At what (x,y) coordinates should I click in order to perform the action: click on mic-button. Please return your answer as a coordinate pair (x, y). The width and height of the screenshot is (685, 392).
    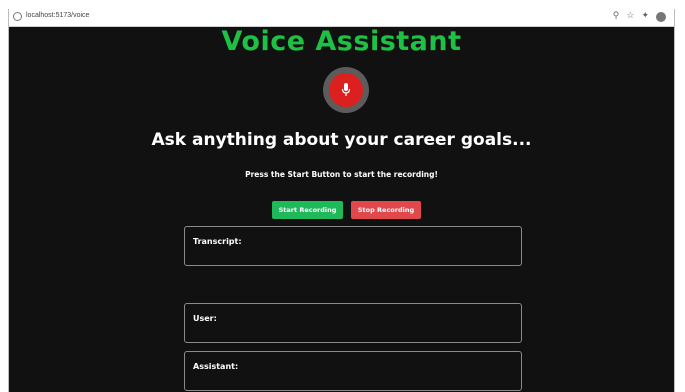
    Looking at the image, I should click on (346, 90).